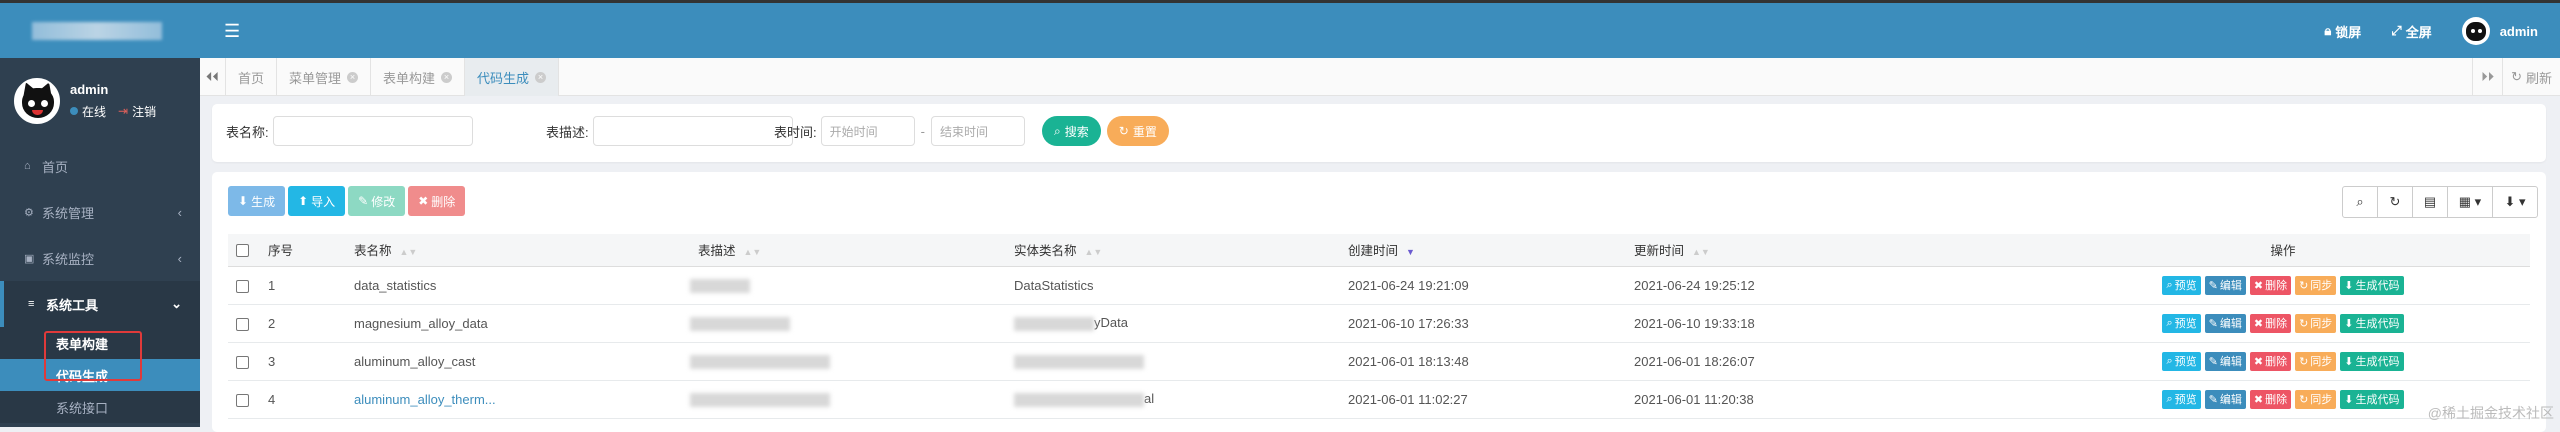 Image resolution: width=2560 pixels, height=432 pixels. Describe the element at coordinates (100, 407) in the screenshot. I see `submenu-item-system-api: 系统接口` at that location.